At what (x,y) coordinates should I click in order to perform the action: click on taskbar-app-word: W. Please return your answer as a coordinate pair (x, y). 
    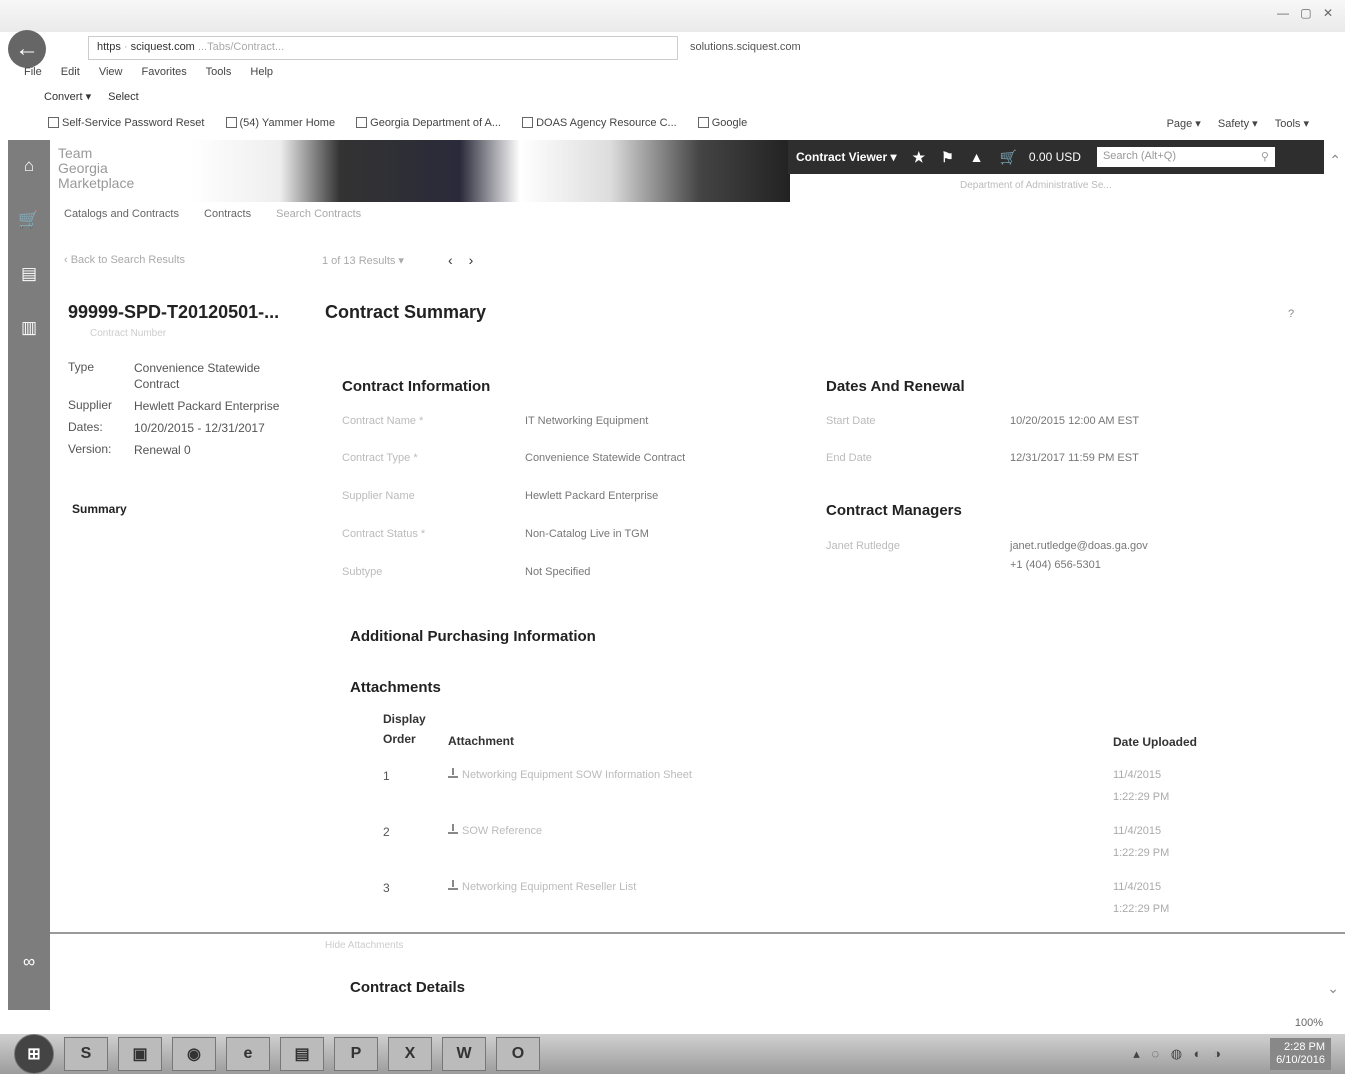
    Looking at the image, I should click on (464, 1054).